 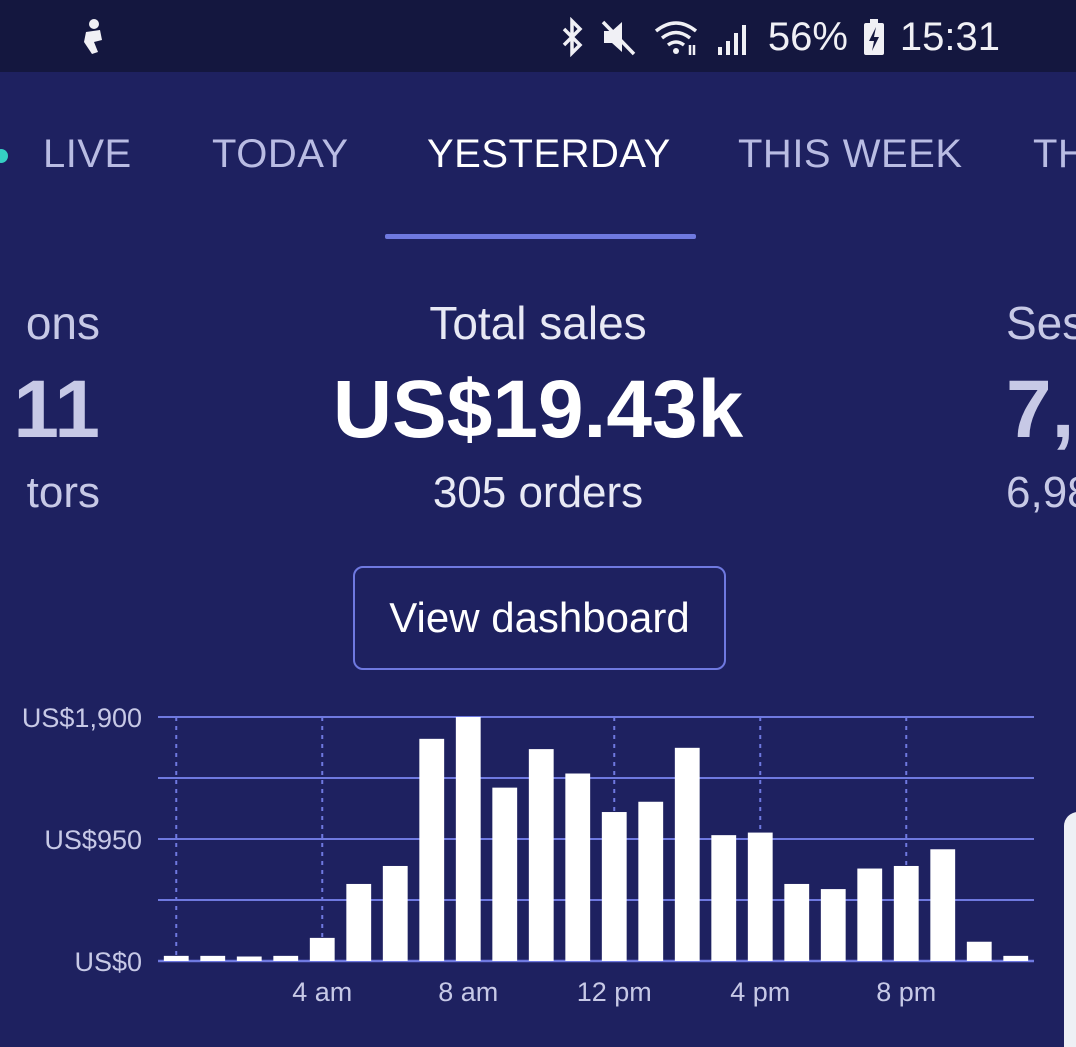 I want to click on metric-value: 7,, so click(x=1040, y=409).